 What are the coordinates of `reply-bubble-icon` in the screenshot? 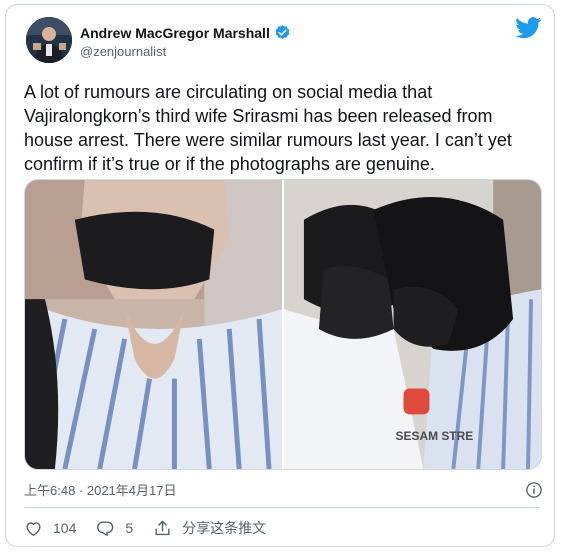 It's located at (105, 528).